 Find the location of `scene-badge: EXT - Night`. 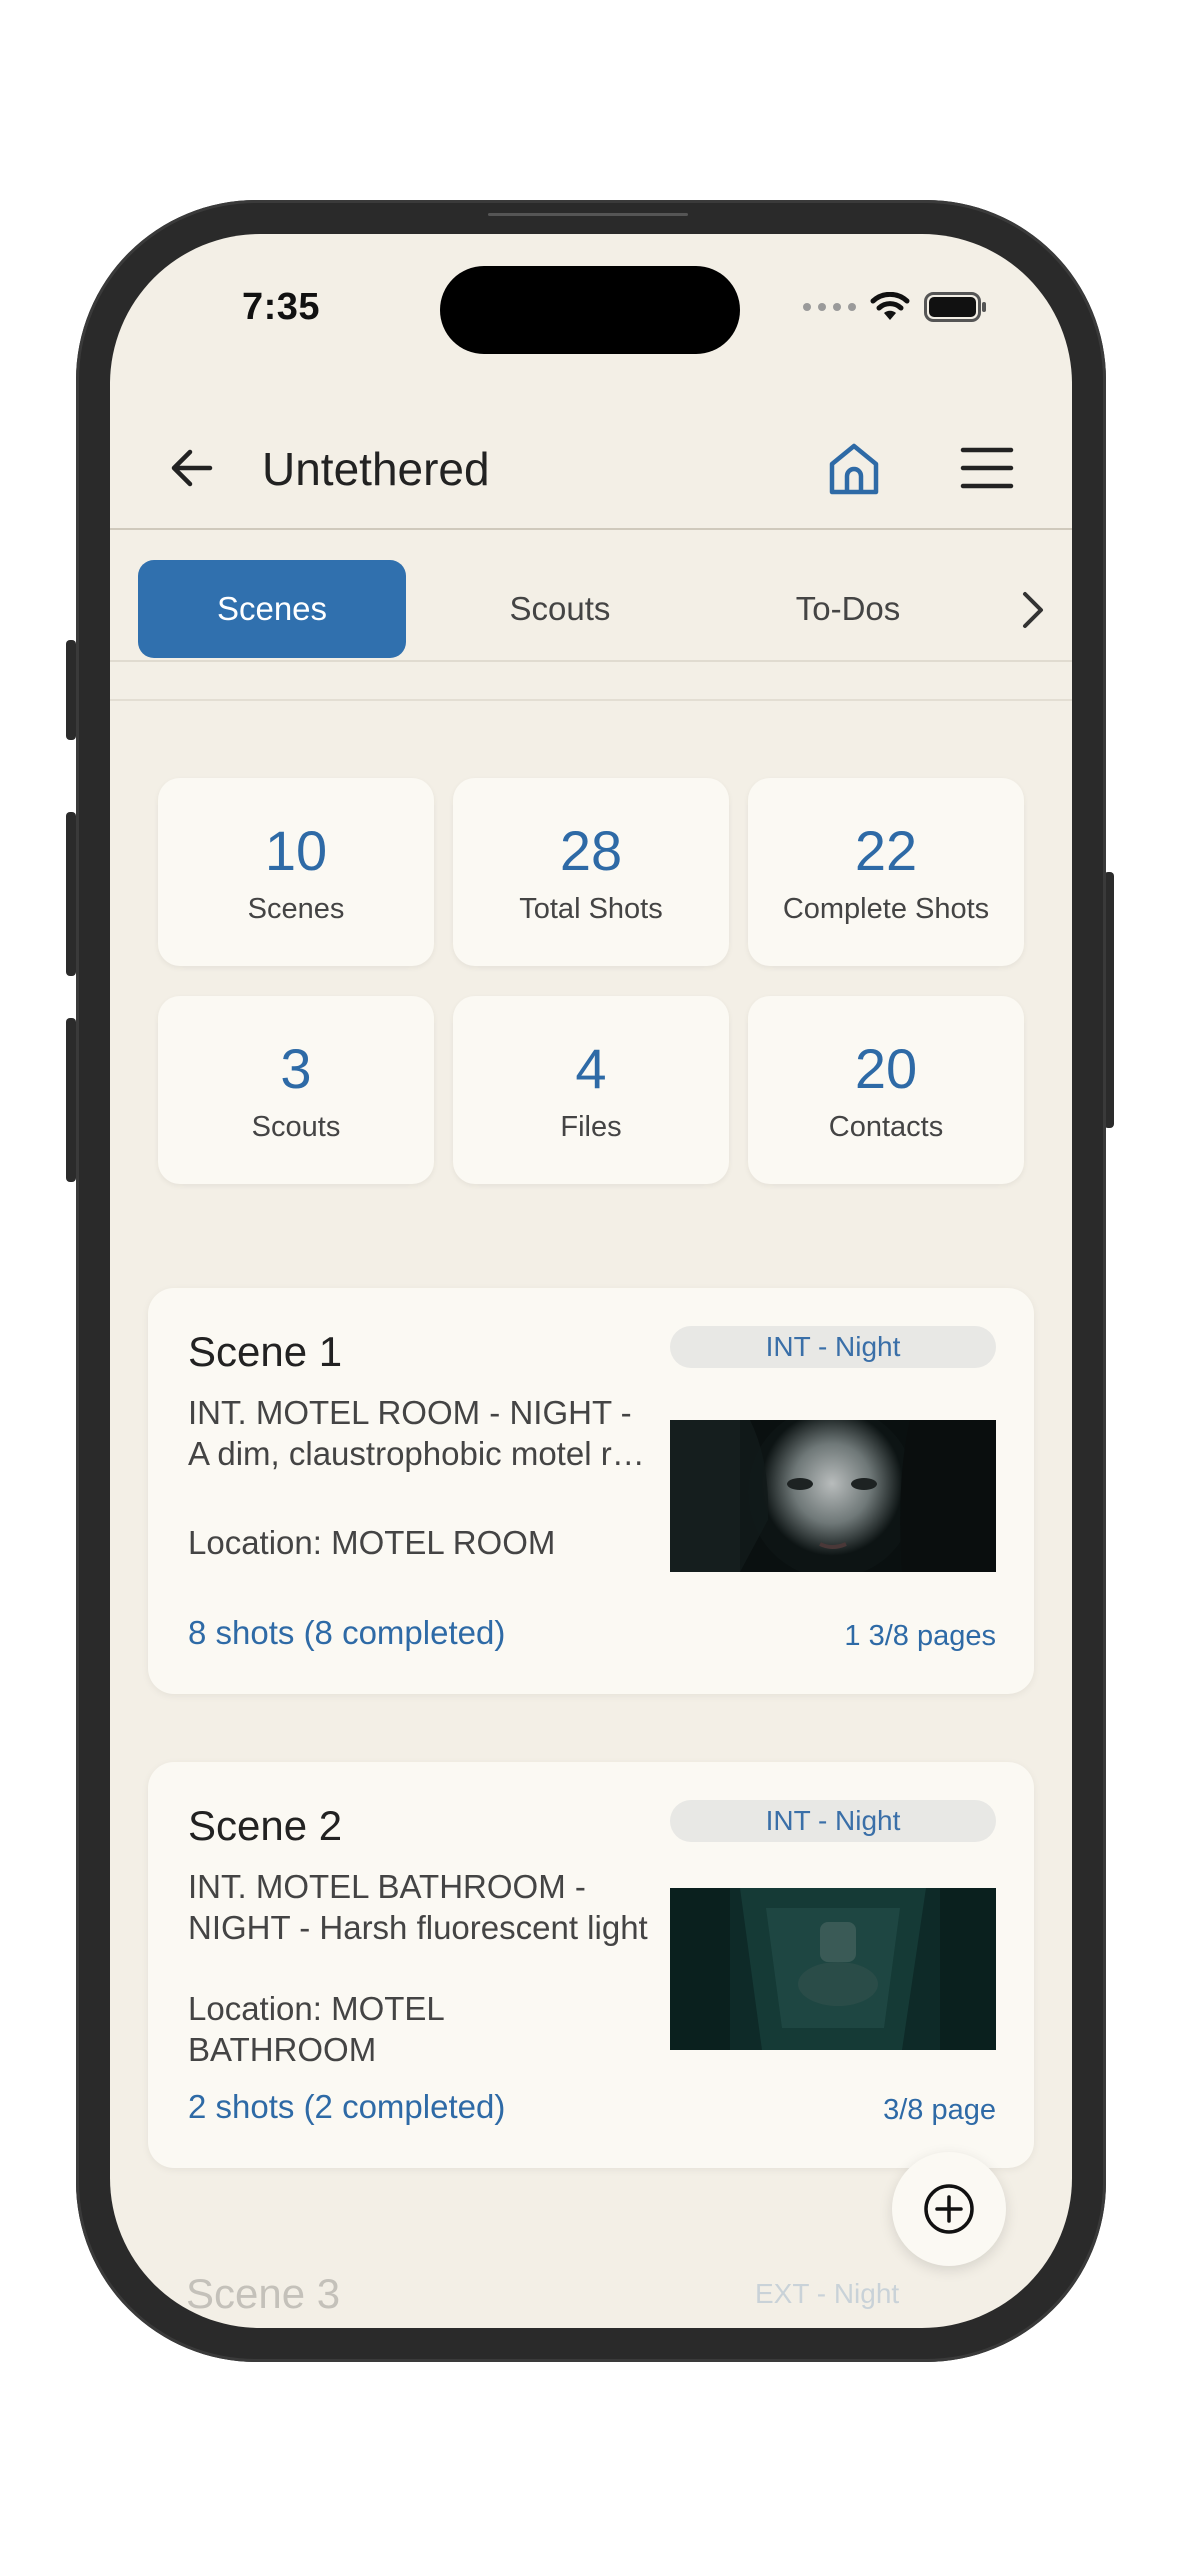

scene-badge: EXT - Night is located at coordinates (827, 2293).